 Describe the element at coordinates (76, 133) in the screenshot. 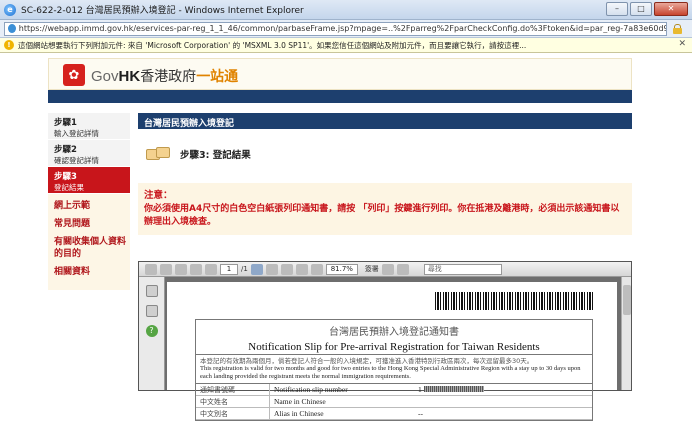

I see `step-1-subtitle: 輸入登記詳情` at that location.